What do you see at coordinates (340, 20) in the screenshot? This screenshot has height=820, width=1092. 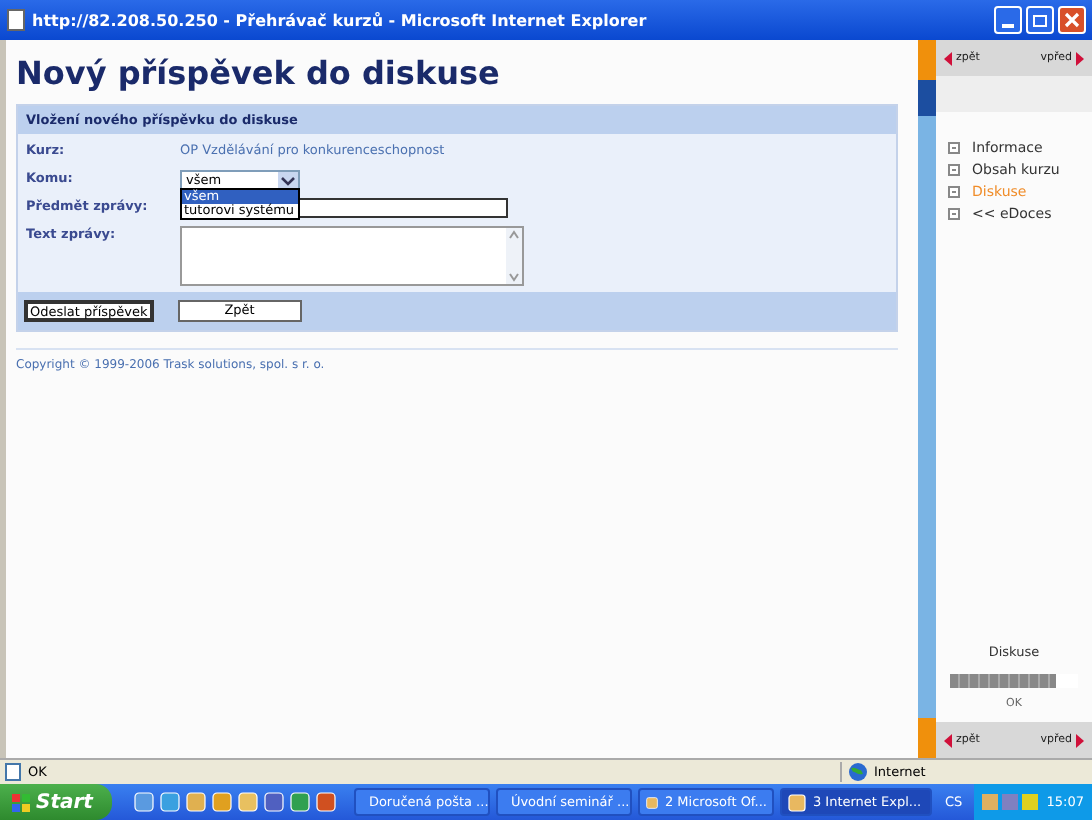 I see `window-title: http://82.208.50.250 - Přehrávač kurzů - Microsoft Internet Explorer` at bounding box center [340, 20].